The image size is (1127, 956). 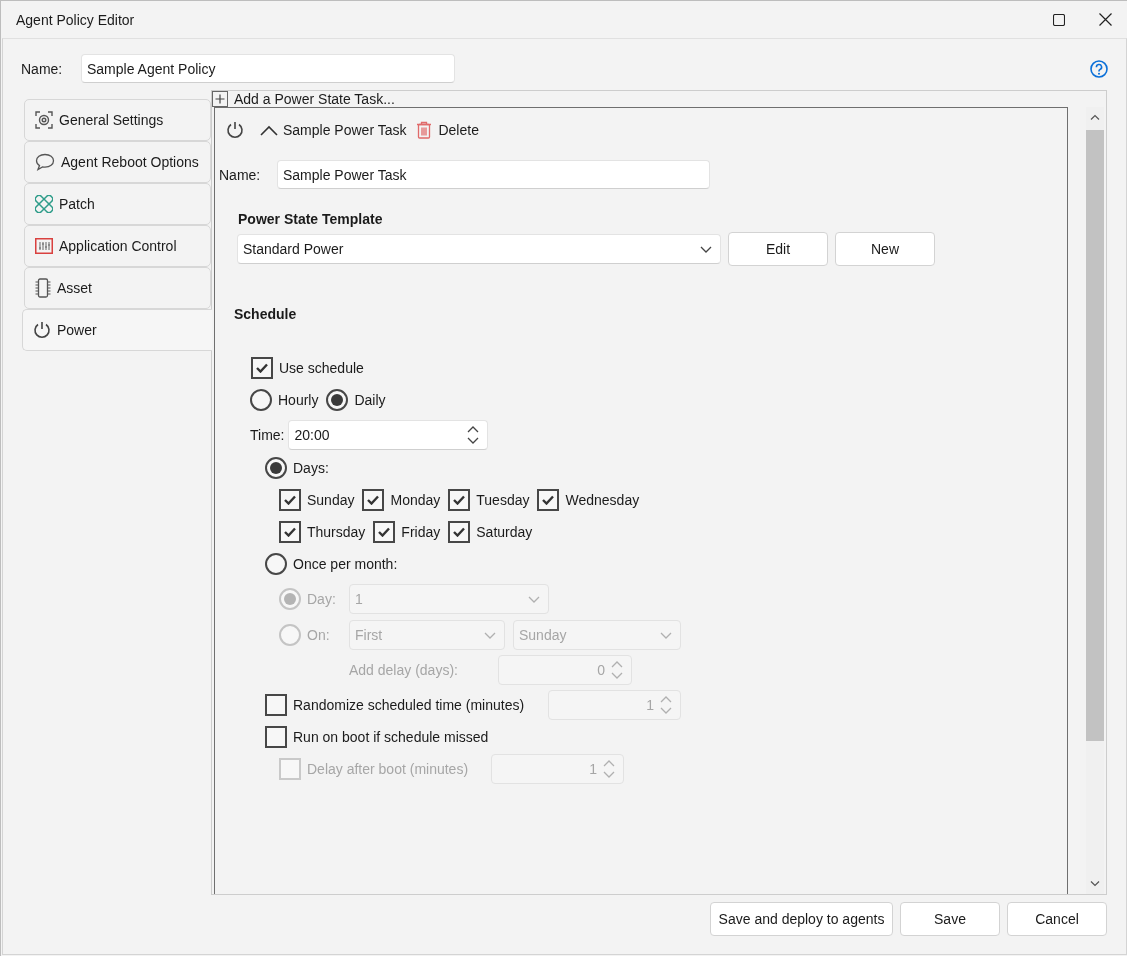 What do you see at coordinates (321, 368) in the screenshot?
I see `checkbox-label: Use schedule` at bounding box center [321, 368].